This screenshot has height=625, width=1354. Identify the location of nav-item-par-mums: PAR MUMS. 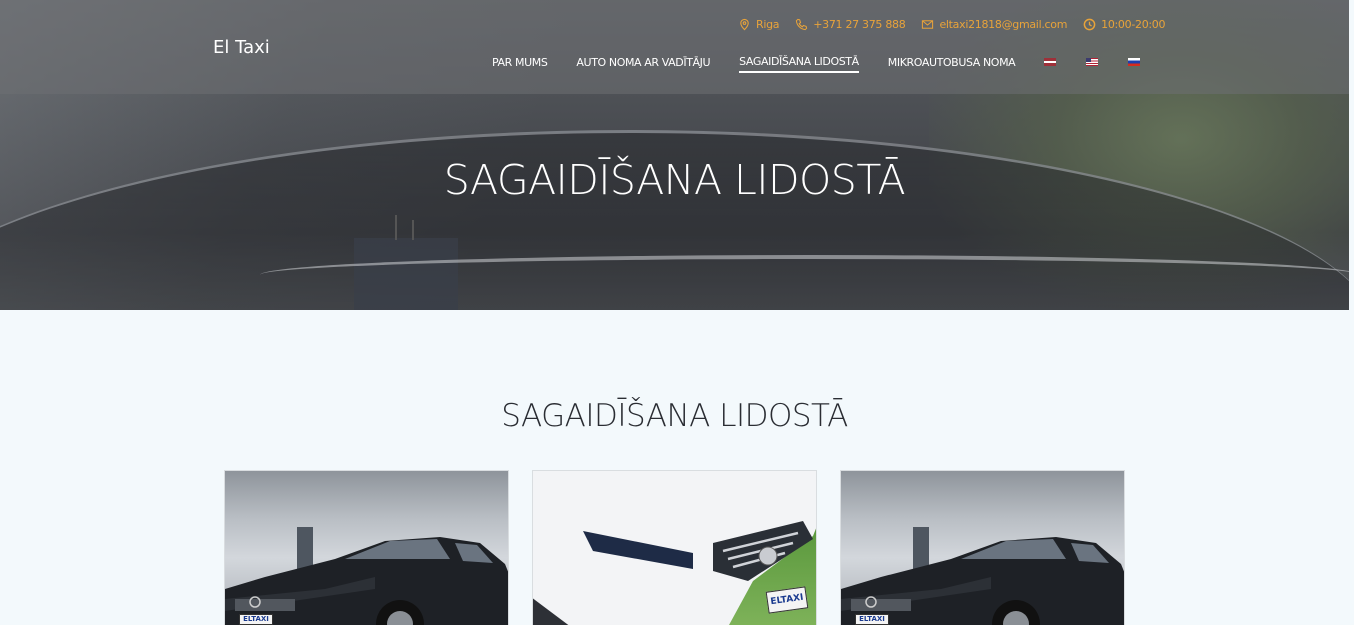
(520, 64).